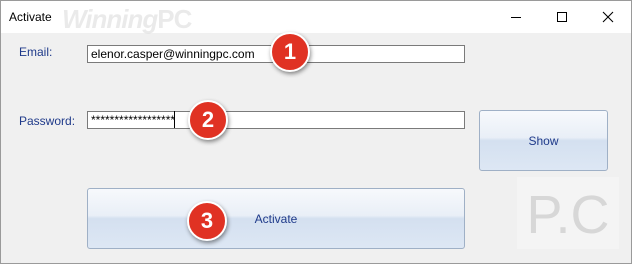 Image resolution: width=632 pixels, height=264 pixels. What do you see at coordinates (208, 120) in the screenshot?
I see `step-badge-2: 2` at bounding box center [208, 120].